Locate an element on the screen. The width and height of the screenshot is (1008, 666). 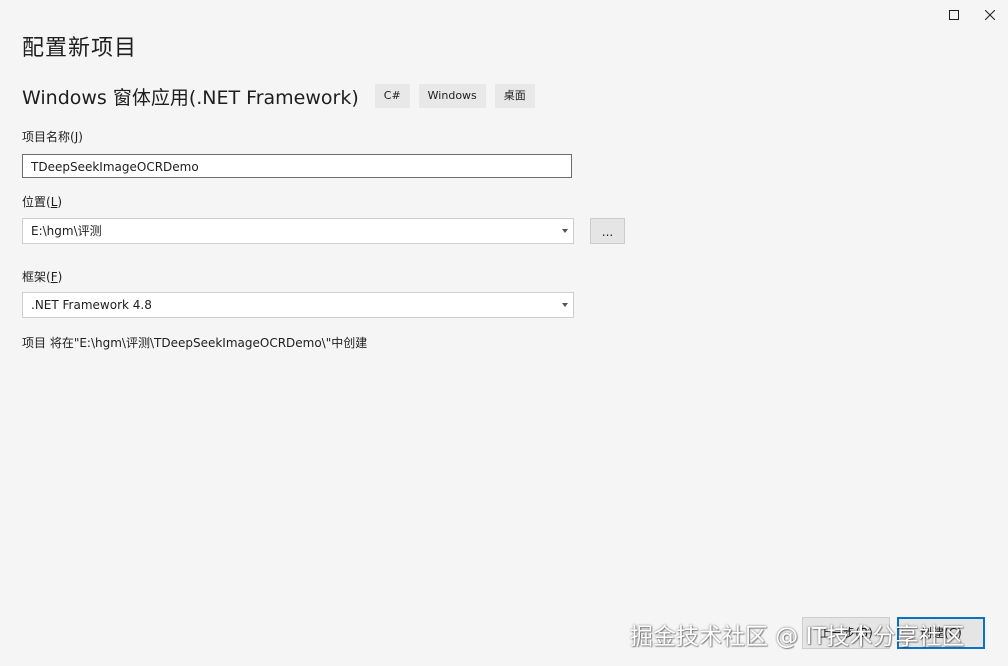
maximize-button is located at coordinates (954, 15).